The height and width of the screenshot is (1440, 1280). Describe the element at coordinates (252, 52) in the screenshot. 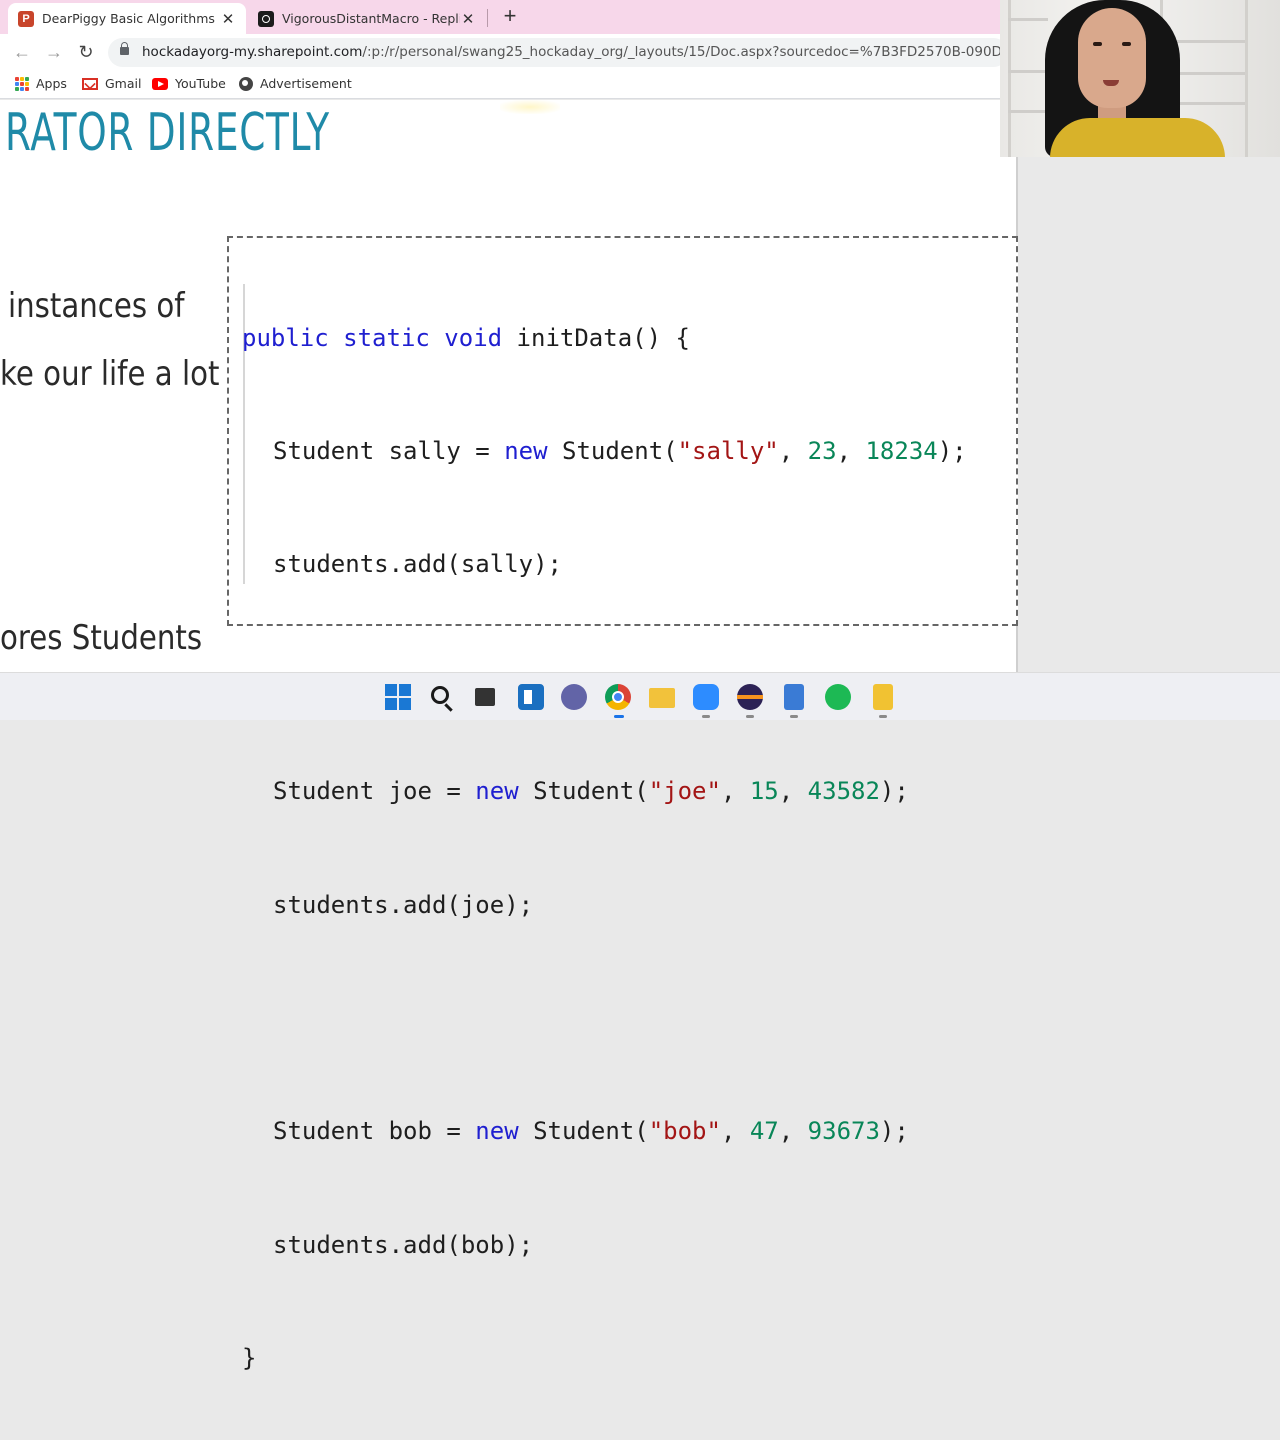

I see `url-host: hockadayorg-my.sharepoint.com` at that location.